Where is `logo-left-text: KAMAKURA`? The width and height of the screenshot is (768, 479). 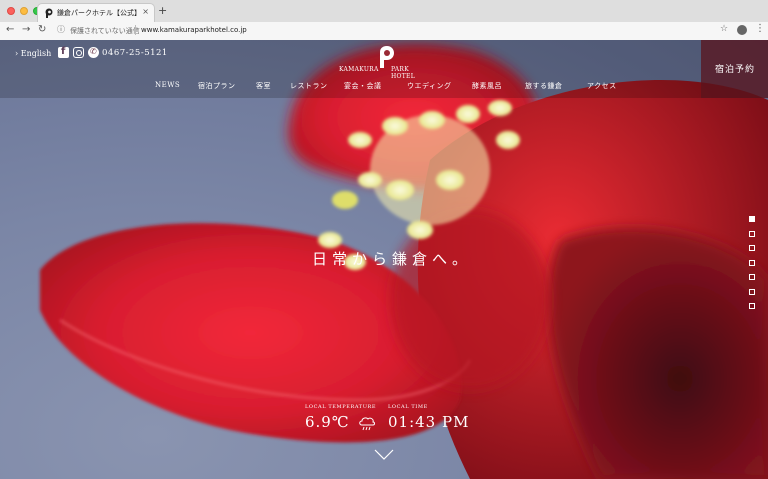
logo-left-text: KAMAKURA is located at coordinates (359, 69).